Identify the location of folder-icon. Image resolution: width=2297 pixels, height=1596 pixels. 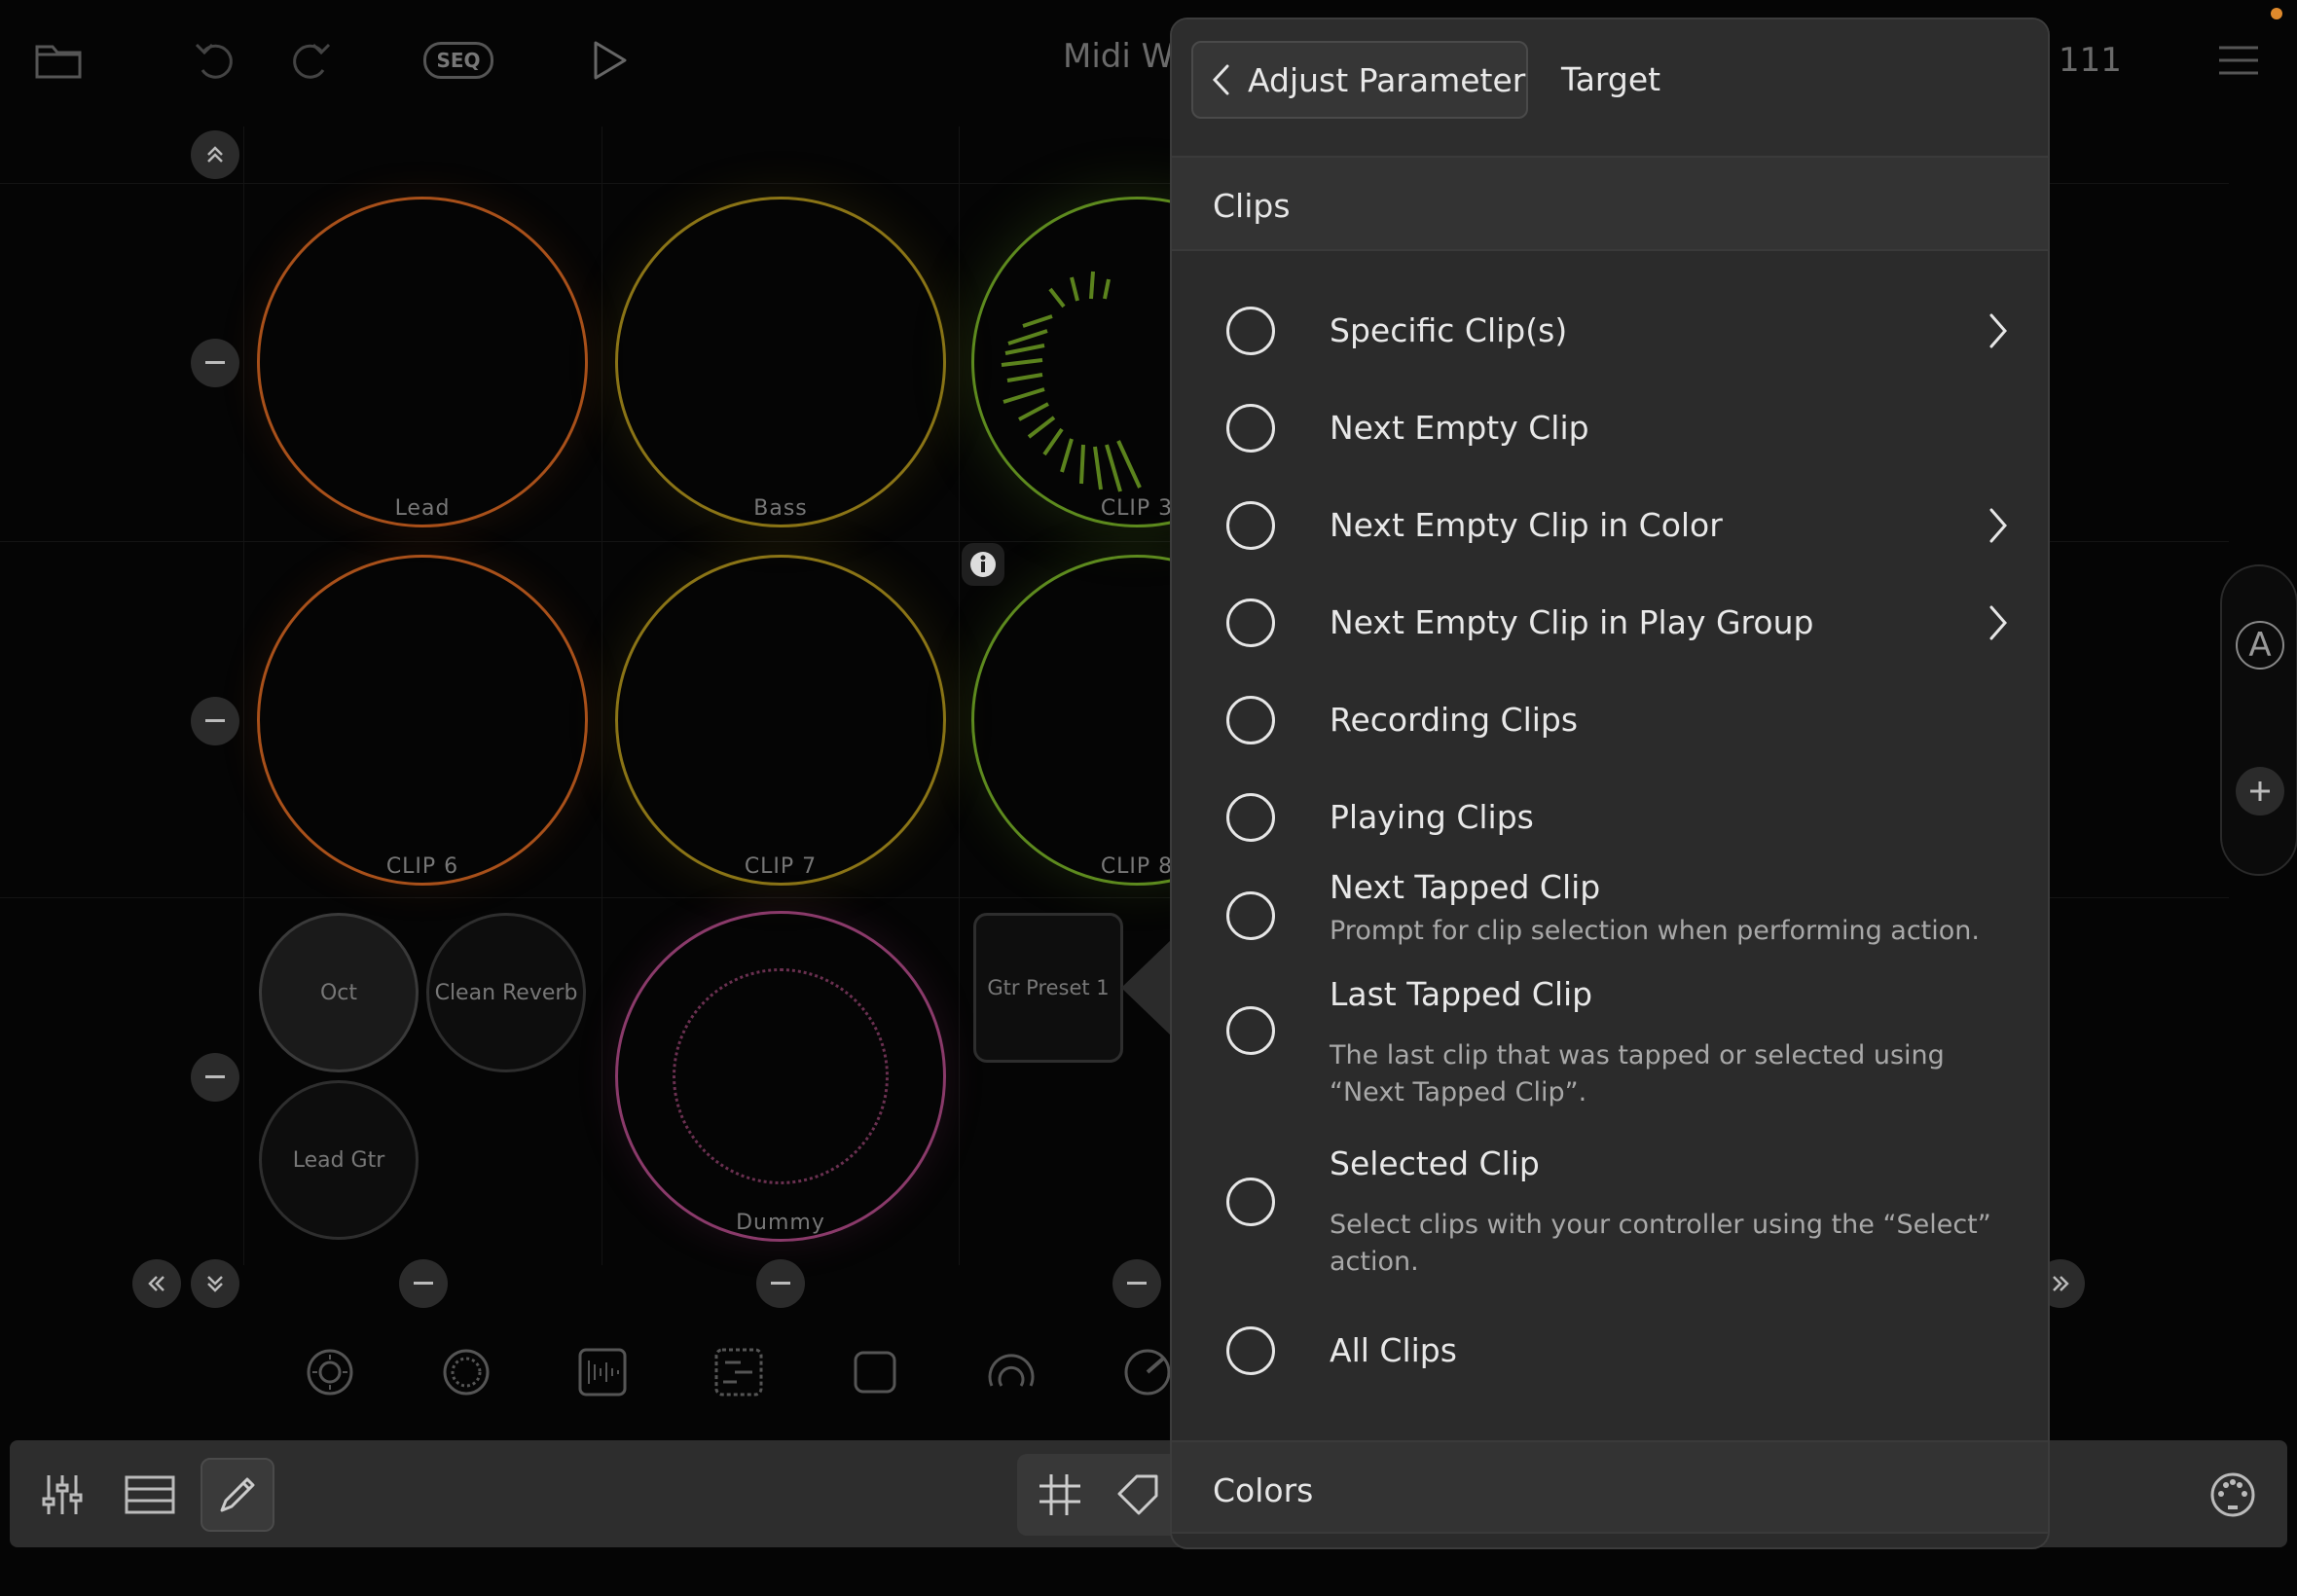
(58, 60).